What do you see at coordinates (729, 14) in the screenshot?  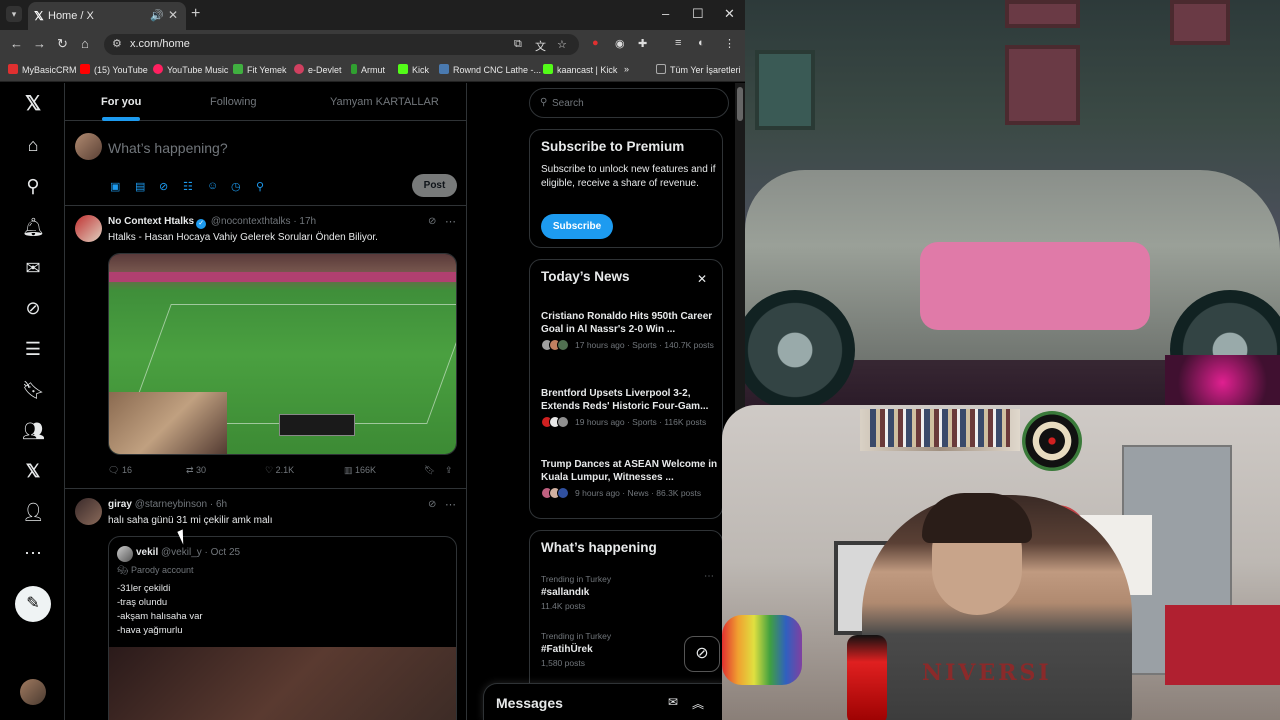 I see `close-window-icon: ✕` at bounding box center [729, 14].